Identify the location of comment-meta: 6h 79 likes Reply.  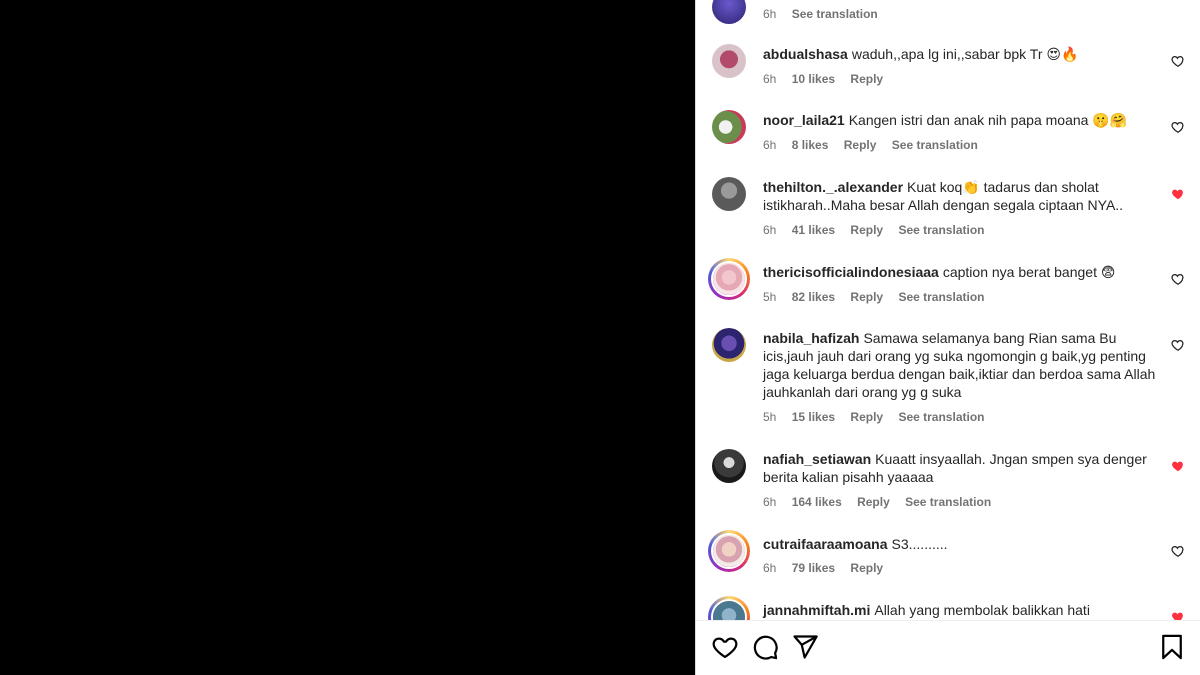
(829, 568).